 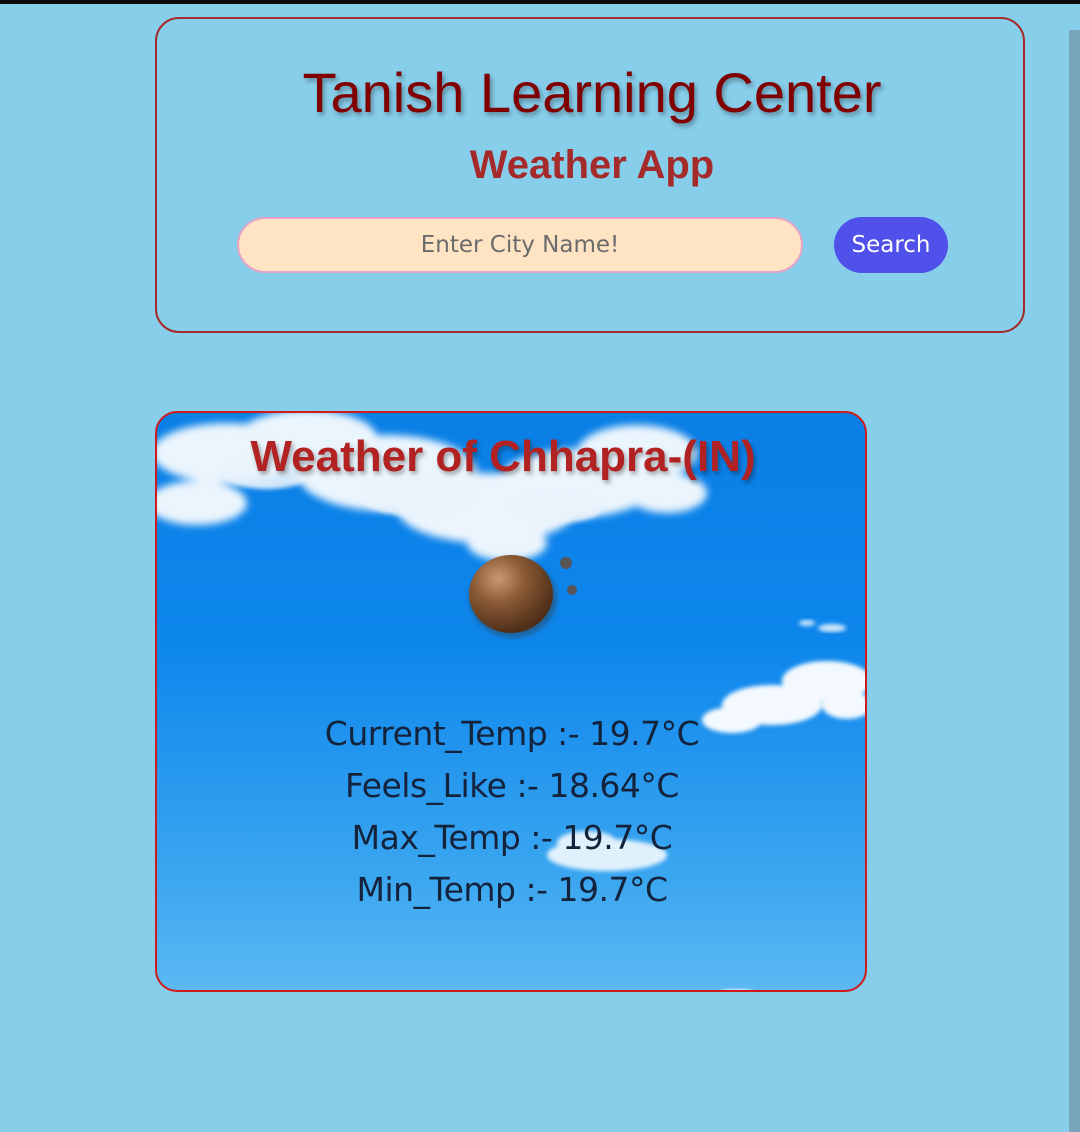 I want to click on app-subtitle: Weather App, so click(x=592, y=165).